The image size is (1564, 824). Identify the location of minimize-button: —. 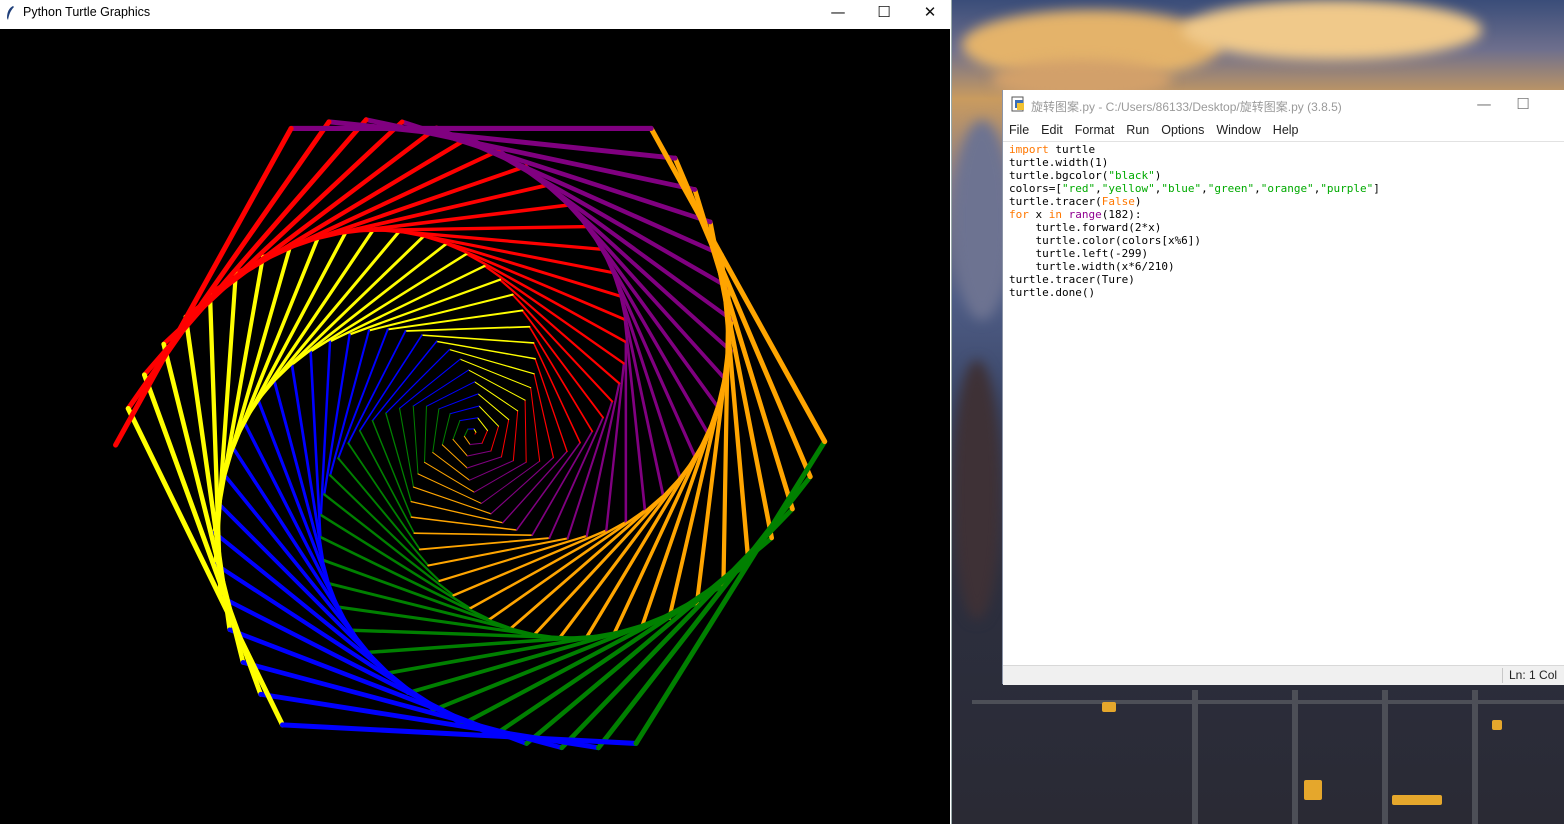
(838, 12).